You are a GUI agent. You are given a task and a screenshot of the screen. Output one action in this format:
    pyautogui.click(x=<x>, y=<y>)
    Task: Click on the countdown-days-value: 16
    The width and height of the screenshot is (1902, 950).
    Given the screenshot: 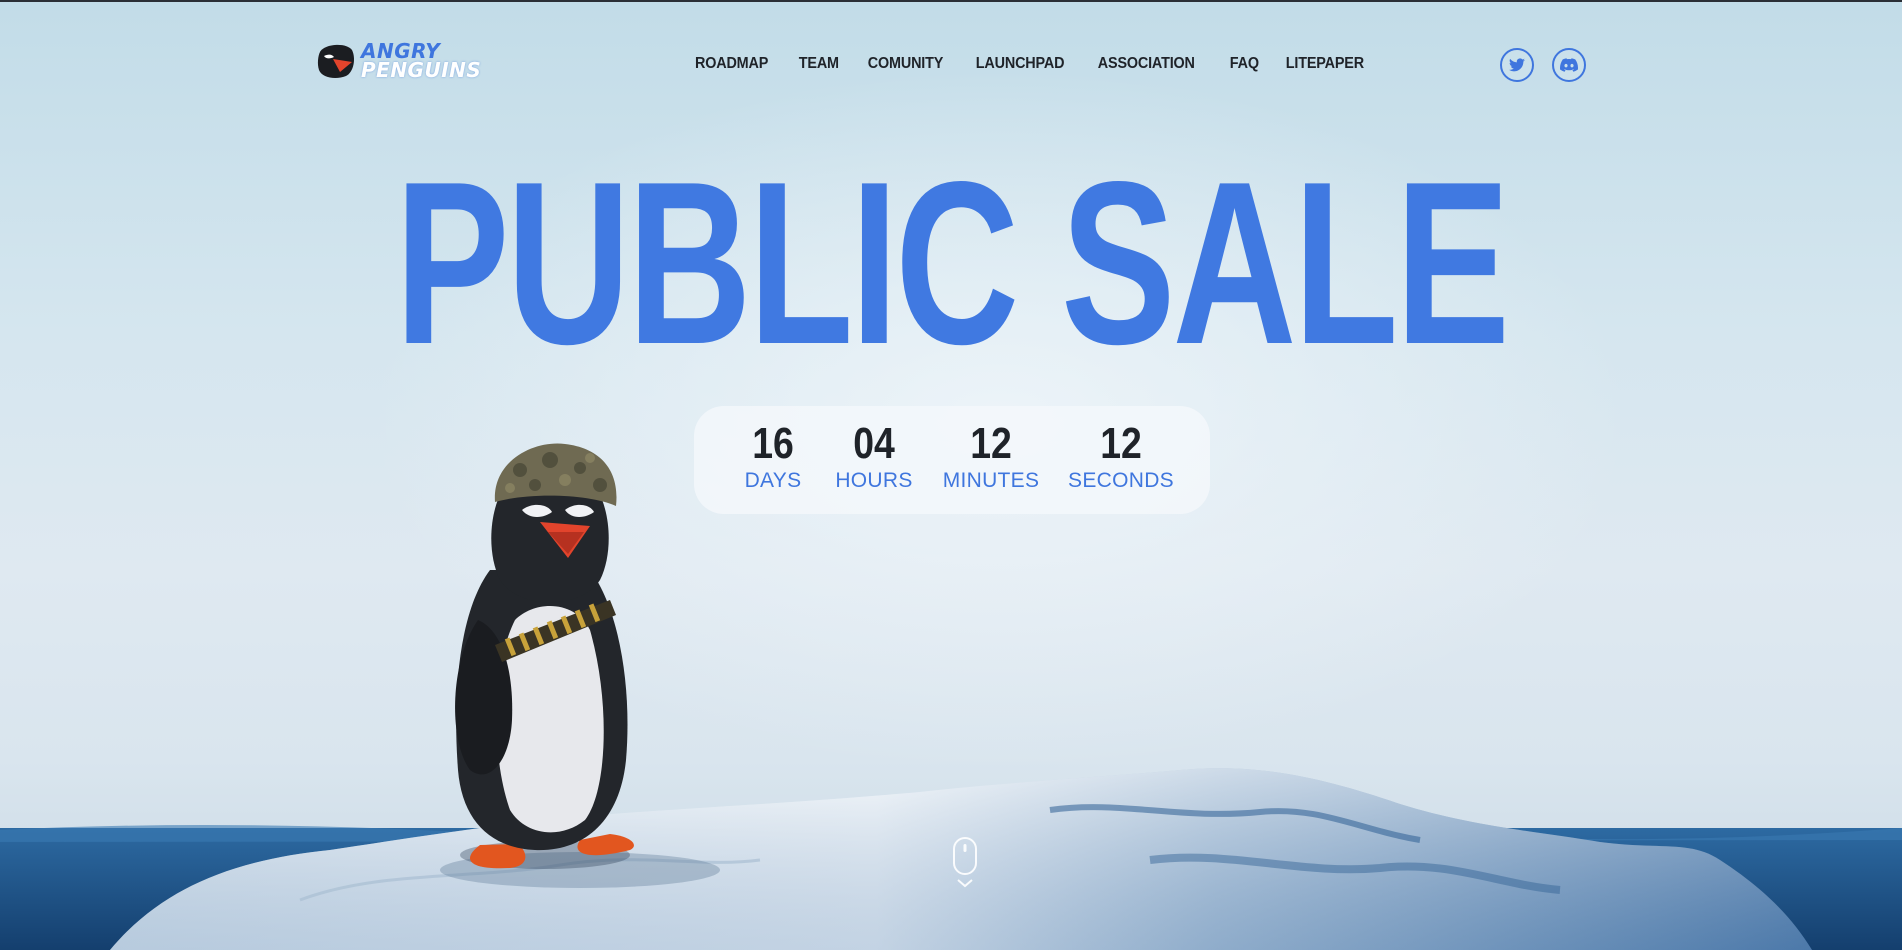 What is the action you would take?
    pyautogui.click(x=773, y=443)
    